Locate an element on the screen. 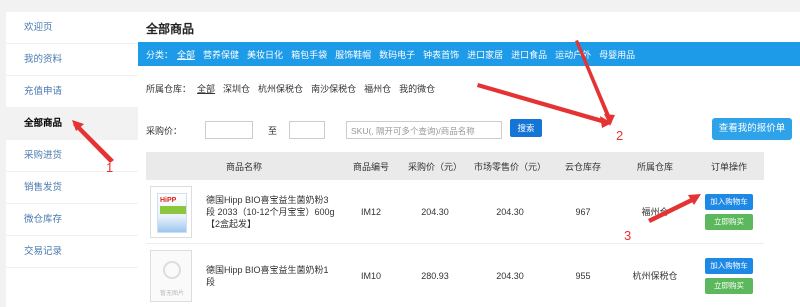  annotation-1: 1 is located at coordinates (110, 167).